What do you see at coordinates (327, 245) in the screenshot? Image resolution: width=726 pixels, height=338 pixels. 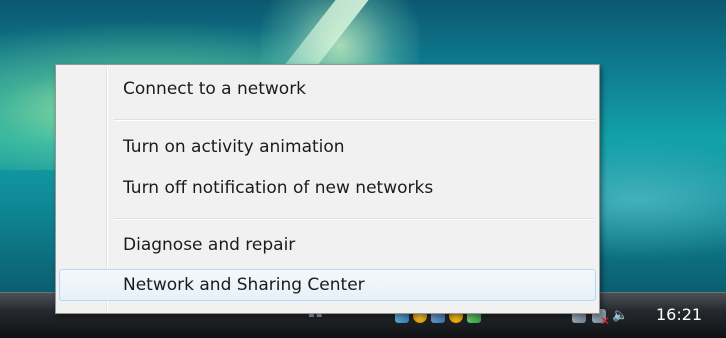 I see `menu-item-diagnose-and-repair: Diagnose and repair` at bounding box center [327, 245].